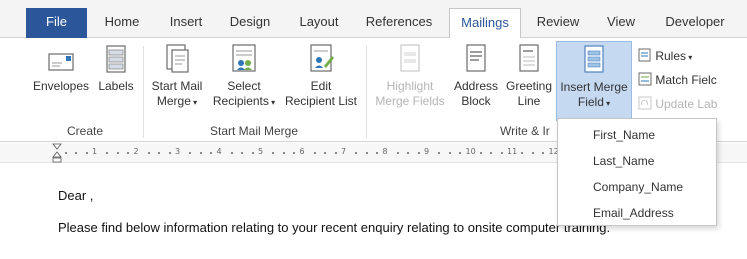  Describe the element at coordinates (177, 58) in the screenshot. I see `start-mail-merge-icon` at that location.